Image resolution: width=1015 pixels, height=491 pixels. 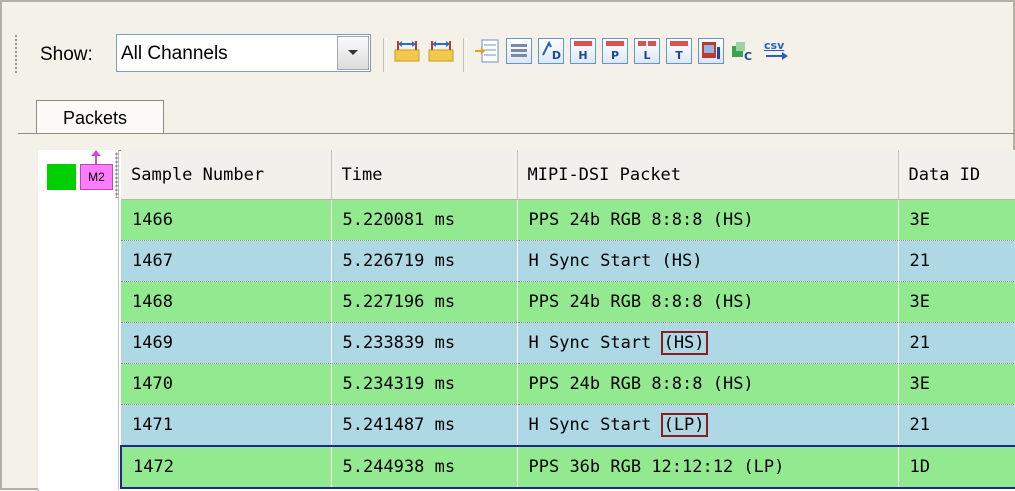 What do you see at coordinates (647, 51) in the screenshot?
I see `decode-l-icon: L` at bounding box center [647, 51].